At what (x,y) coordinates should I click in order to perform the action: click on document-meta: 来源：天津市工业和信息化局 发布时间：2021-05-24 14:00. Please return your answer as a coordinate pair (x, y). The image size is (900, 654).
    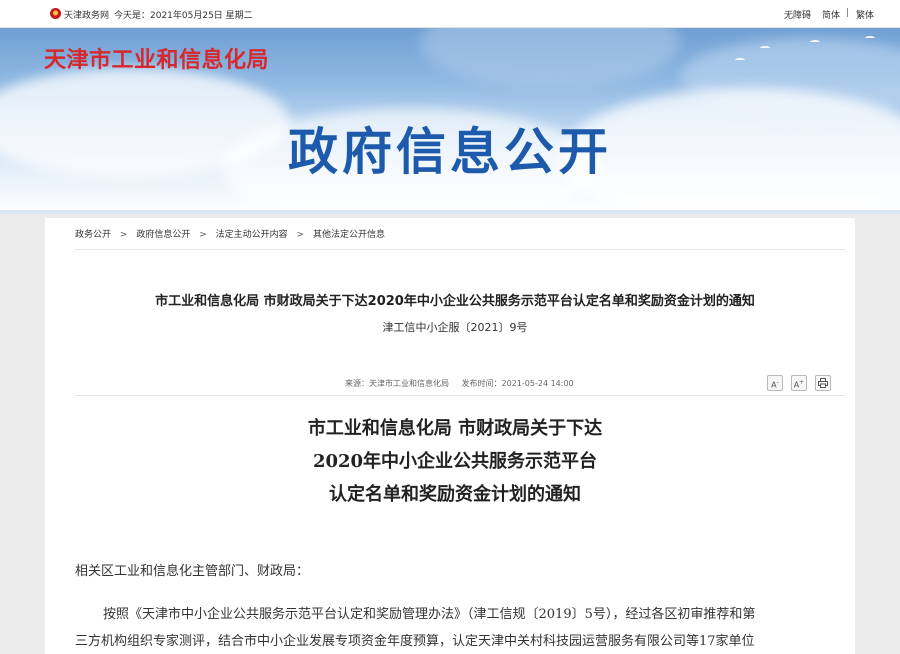
    Looking at the image, I should click on (464, 383).